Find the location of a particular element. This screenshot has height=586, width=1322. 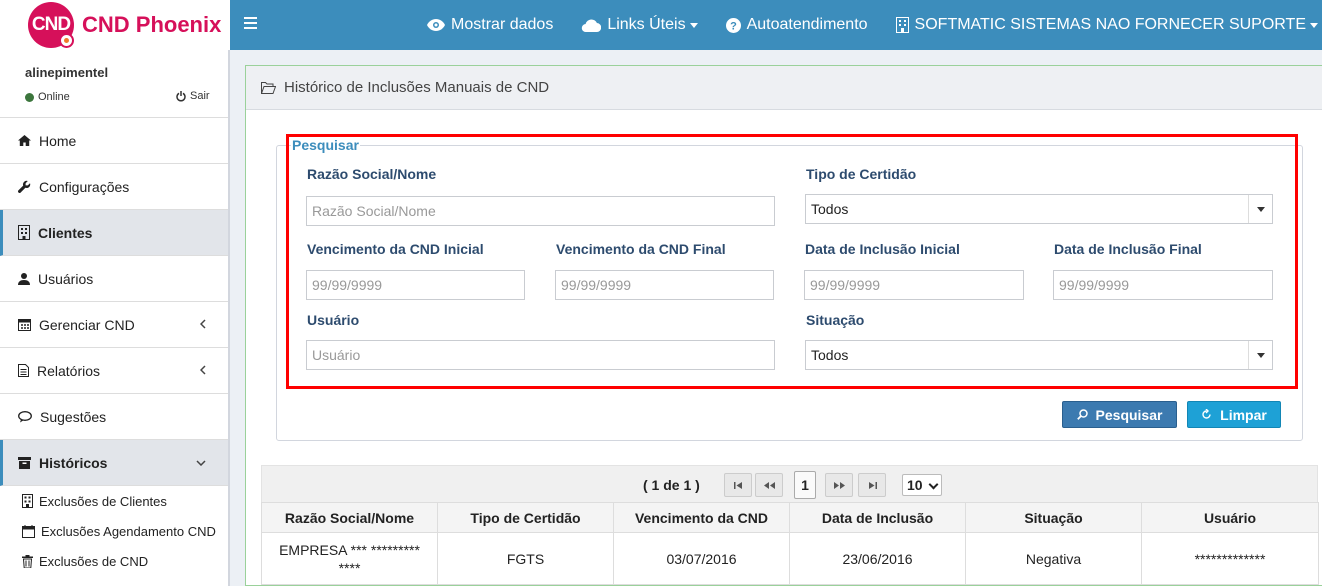

wrench-icon is located at coordinates (24, 186).